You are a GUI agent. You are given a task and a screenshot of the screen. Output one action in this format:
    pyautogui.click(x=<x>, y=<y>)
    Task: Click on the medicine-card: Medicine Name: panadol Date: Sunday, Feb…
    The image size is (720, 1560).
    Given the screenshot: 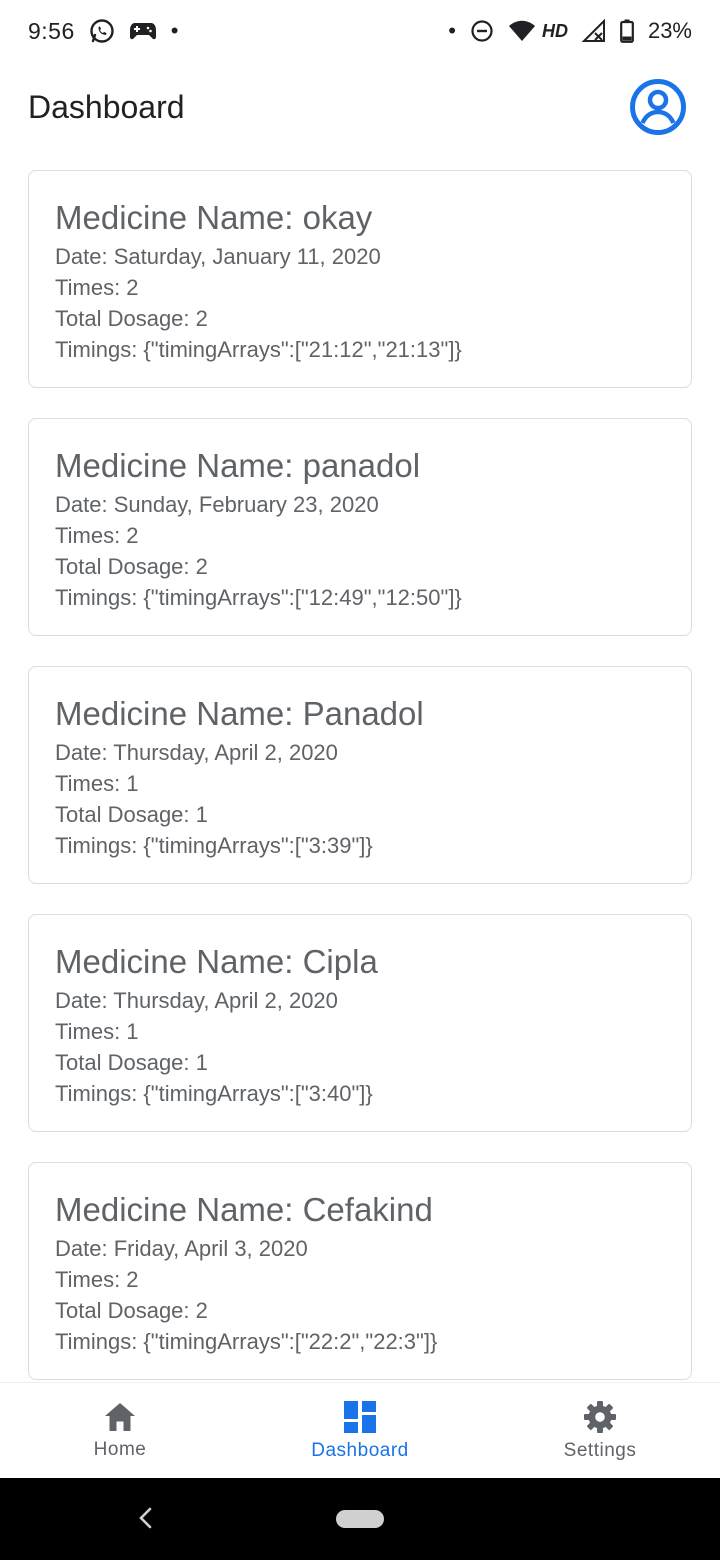 What is the action you would take?
    pyautogui.click(x=360, y=527)
    